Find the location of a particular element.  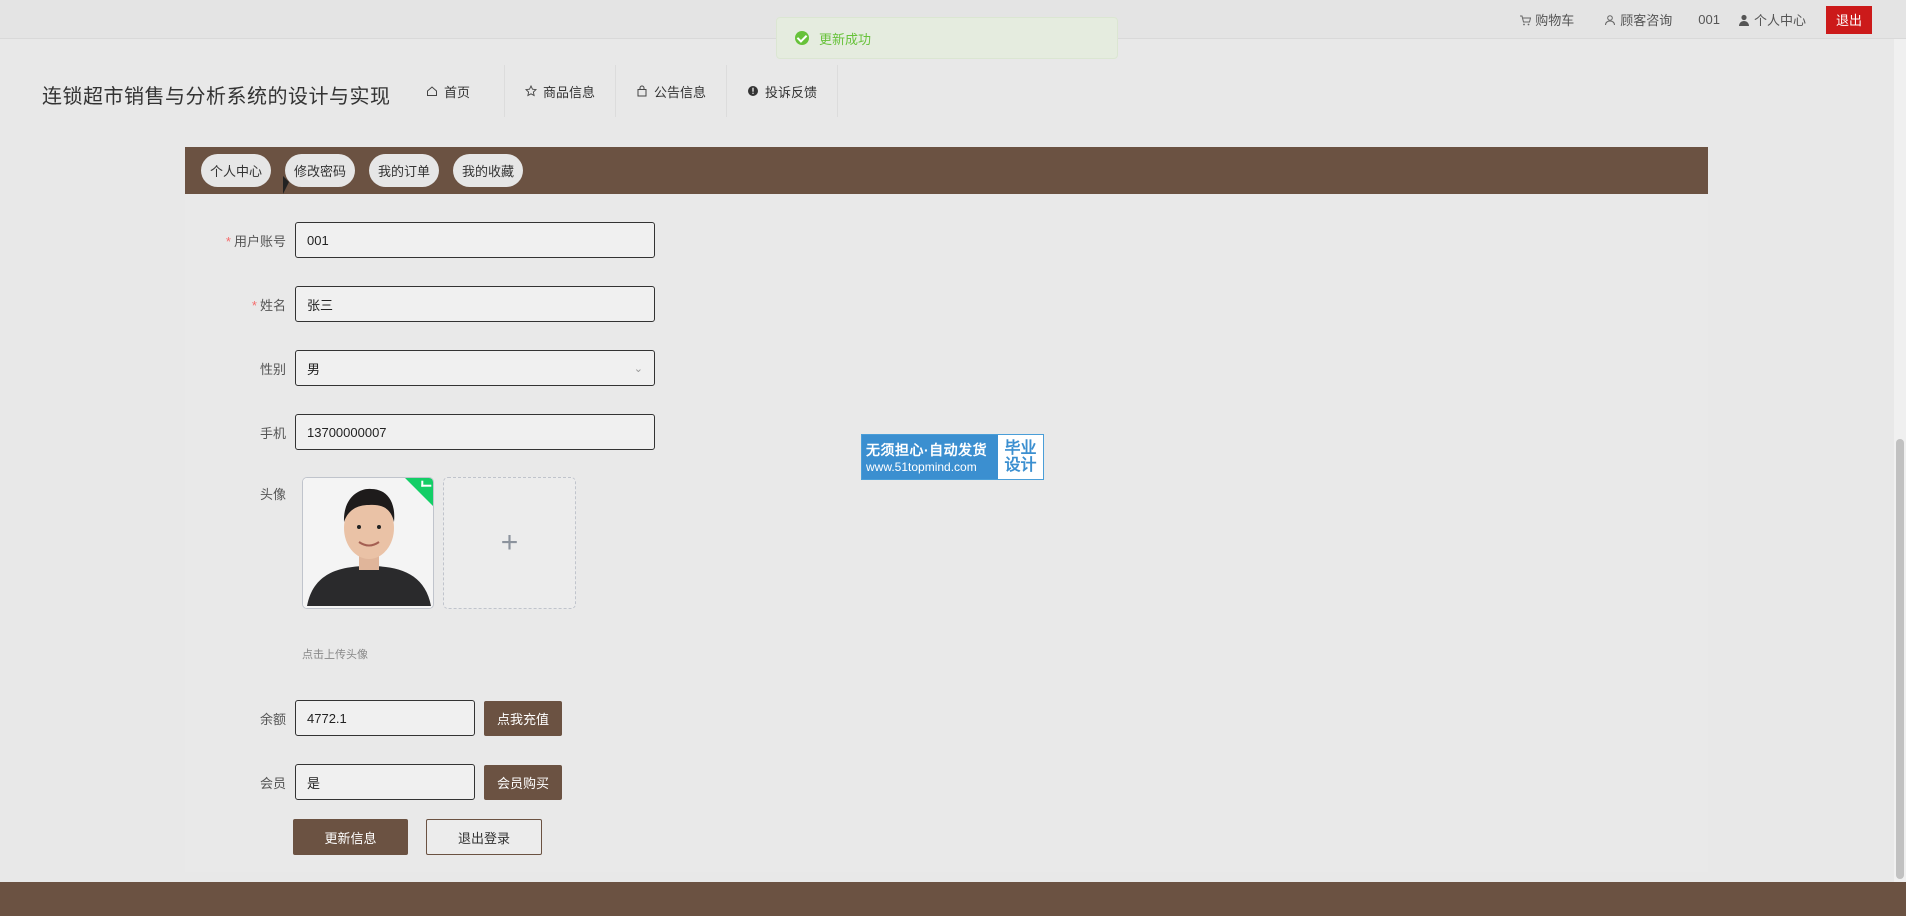

avatar-label: 头像 is located at coordinates (272, 494).